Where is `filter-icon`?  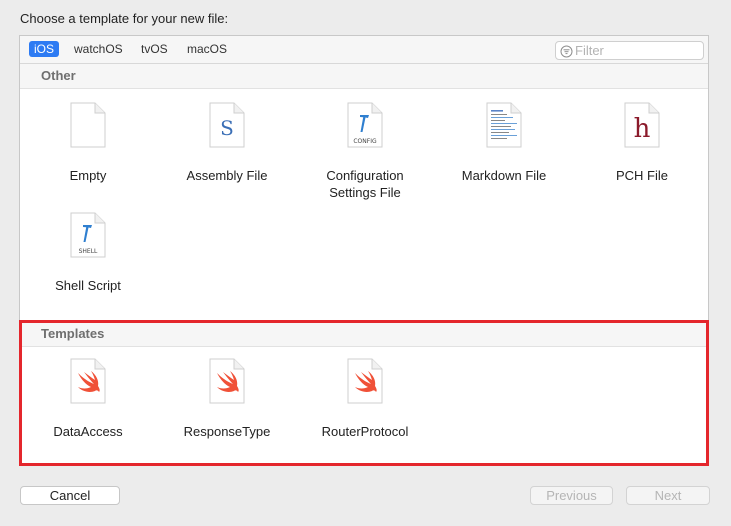 filter-icon is located at coordinates (566, 51).